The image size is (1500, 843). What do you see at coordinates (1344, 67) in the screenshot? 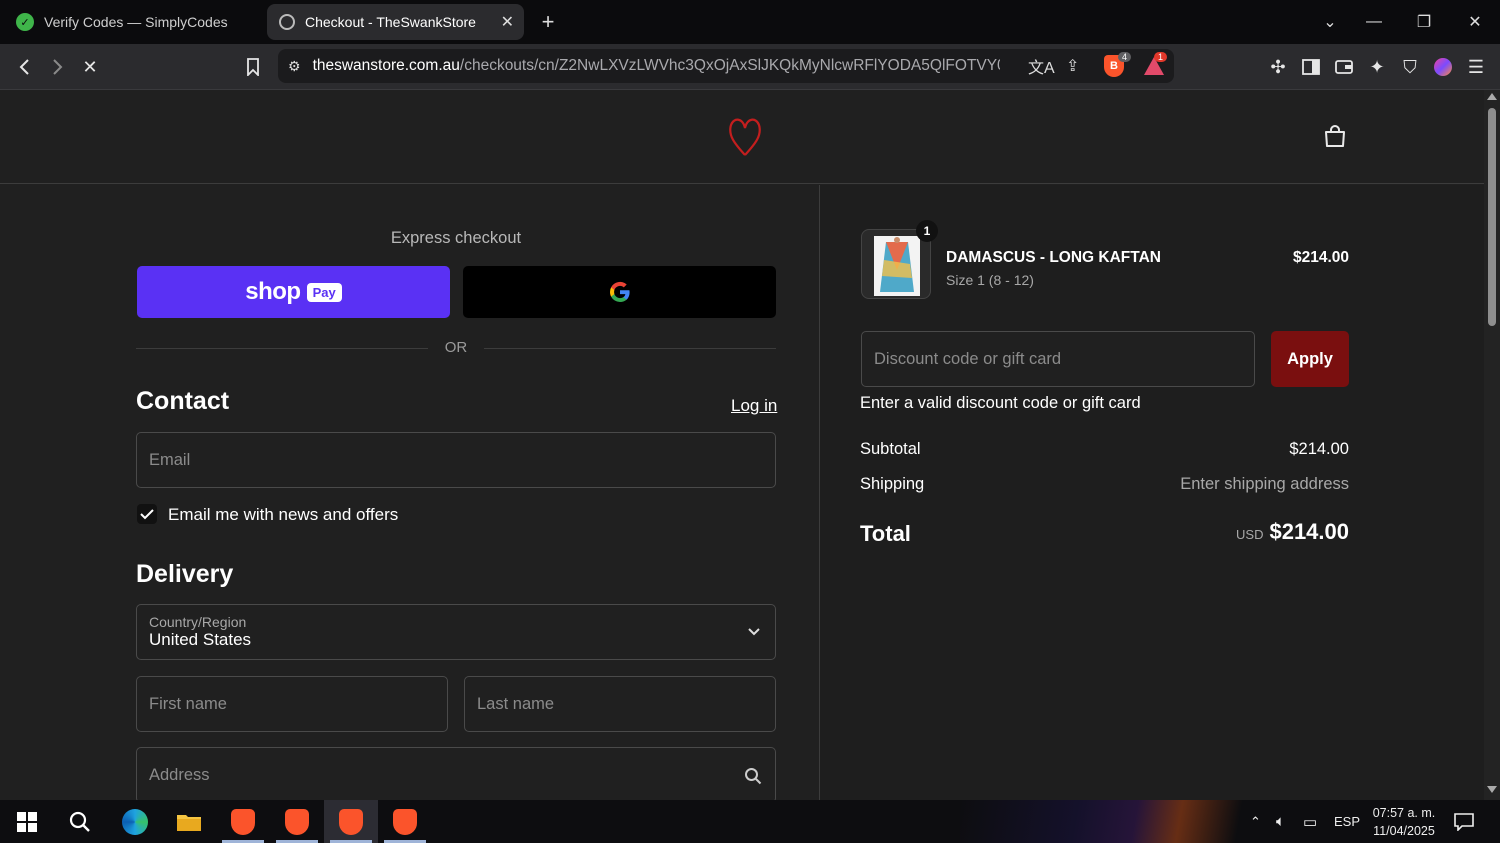
I see `wallet-icon` at bounding box center [1344, 67].